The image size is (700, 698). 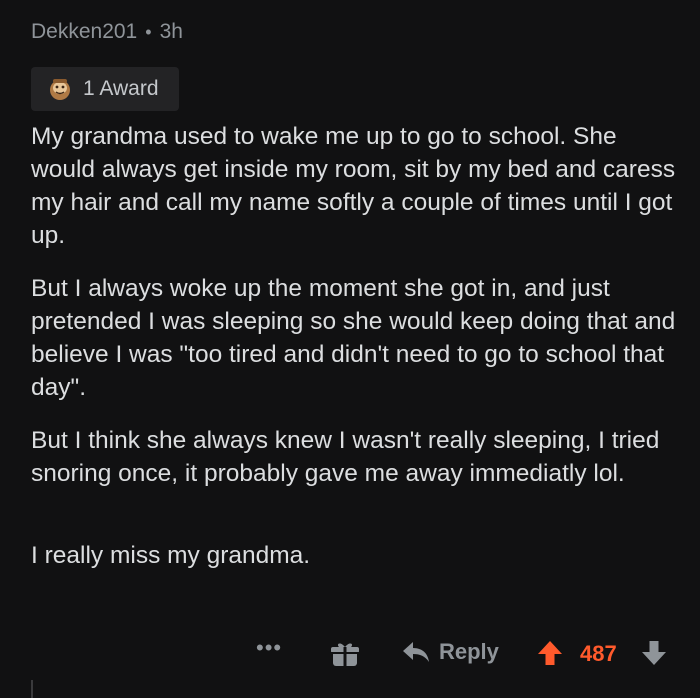 I want to click on reply-label: Reply, so click(x=469, y=651).